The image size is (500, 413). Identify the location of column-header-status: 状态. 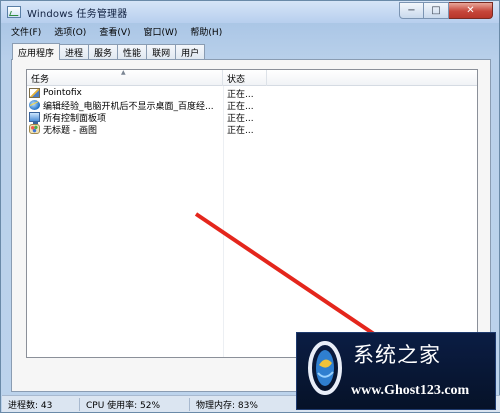
(245, 78).